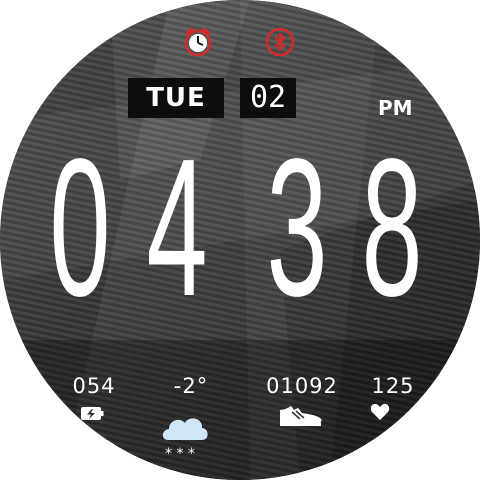 Image resolution: width=480 pixels, height=480 pixels. What do you see at coordinates (268, 98) in the screenshot?
I see `day-of-month: 02` at bounding box center [268, 98].